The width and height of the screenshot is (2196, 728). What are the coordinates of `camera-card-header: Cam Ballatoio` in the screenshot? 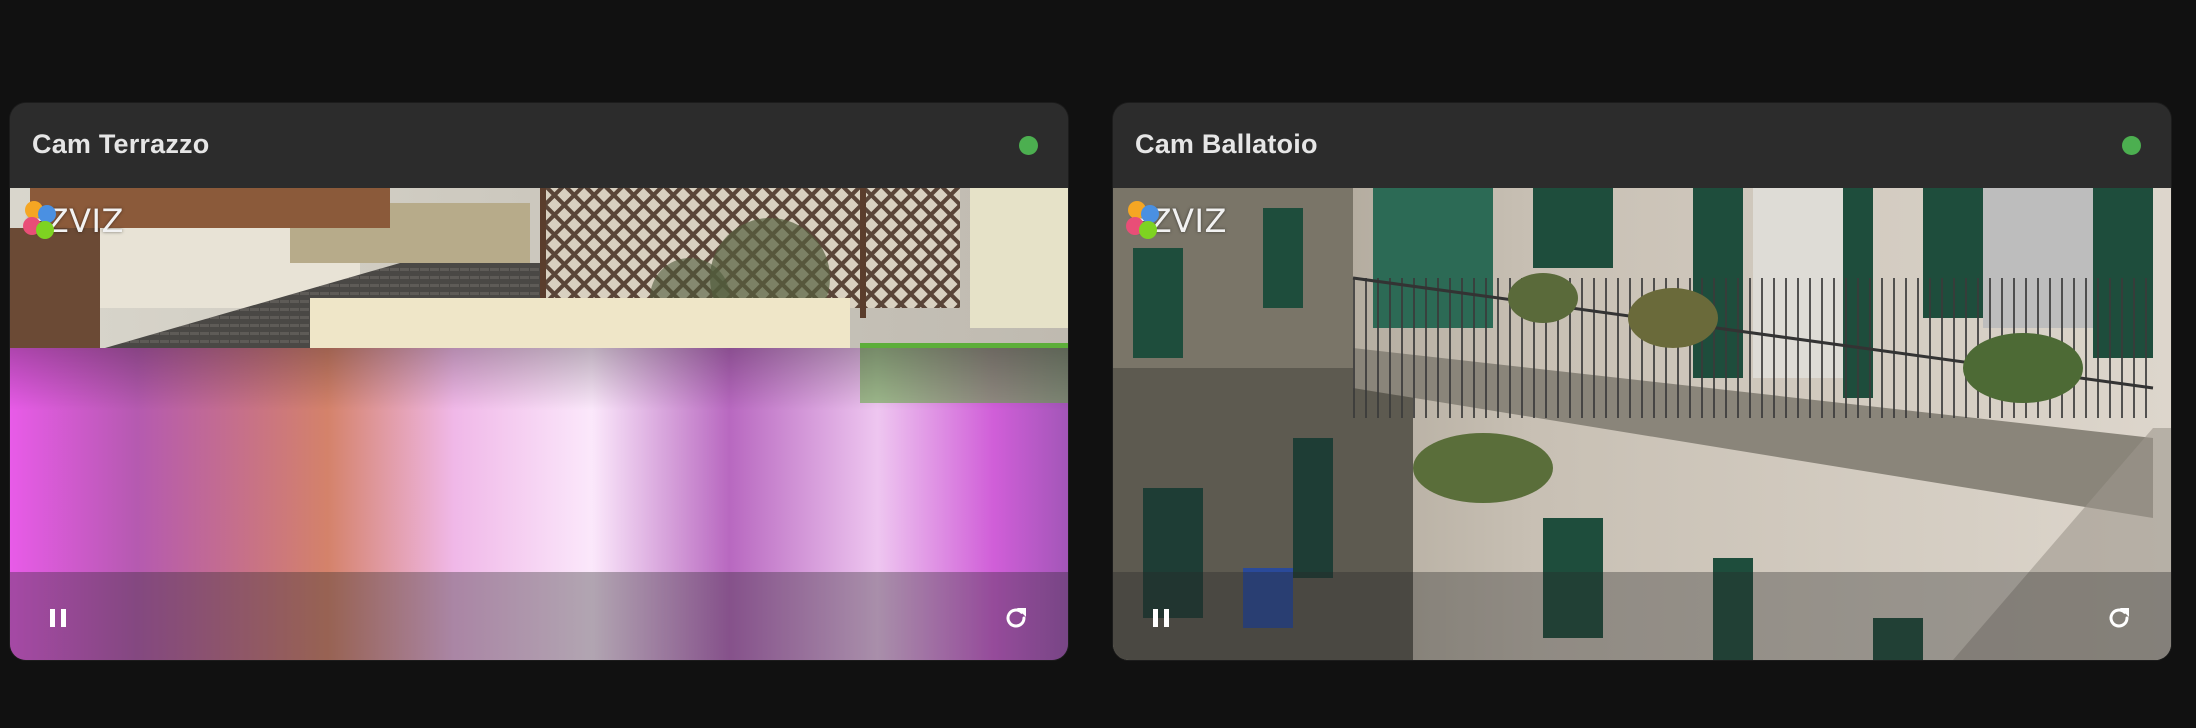 It's located at (1642, 145).